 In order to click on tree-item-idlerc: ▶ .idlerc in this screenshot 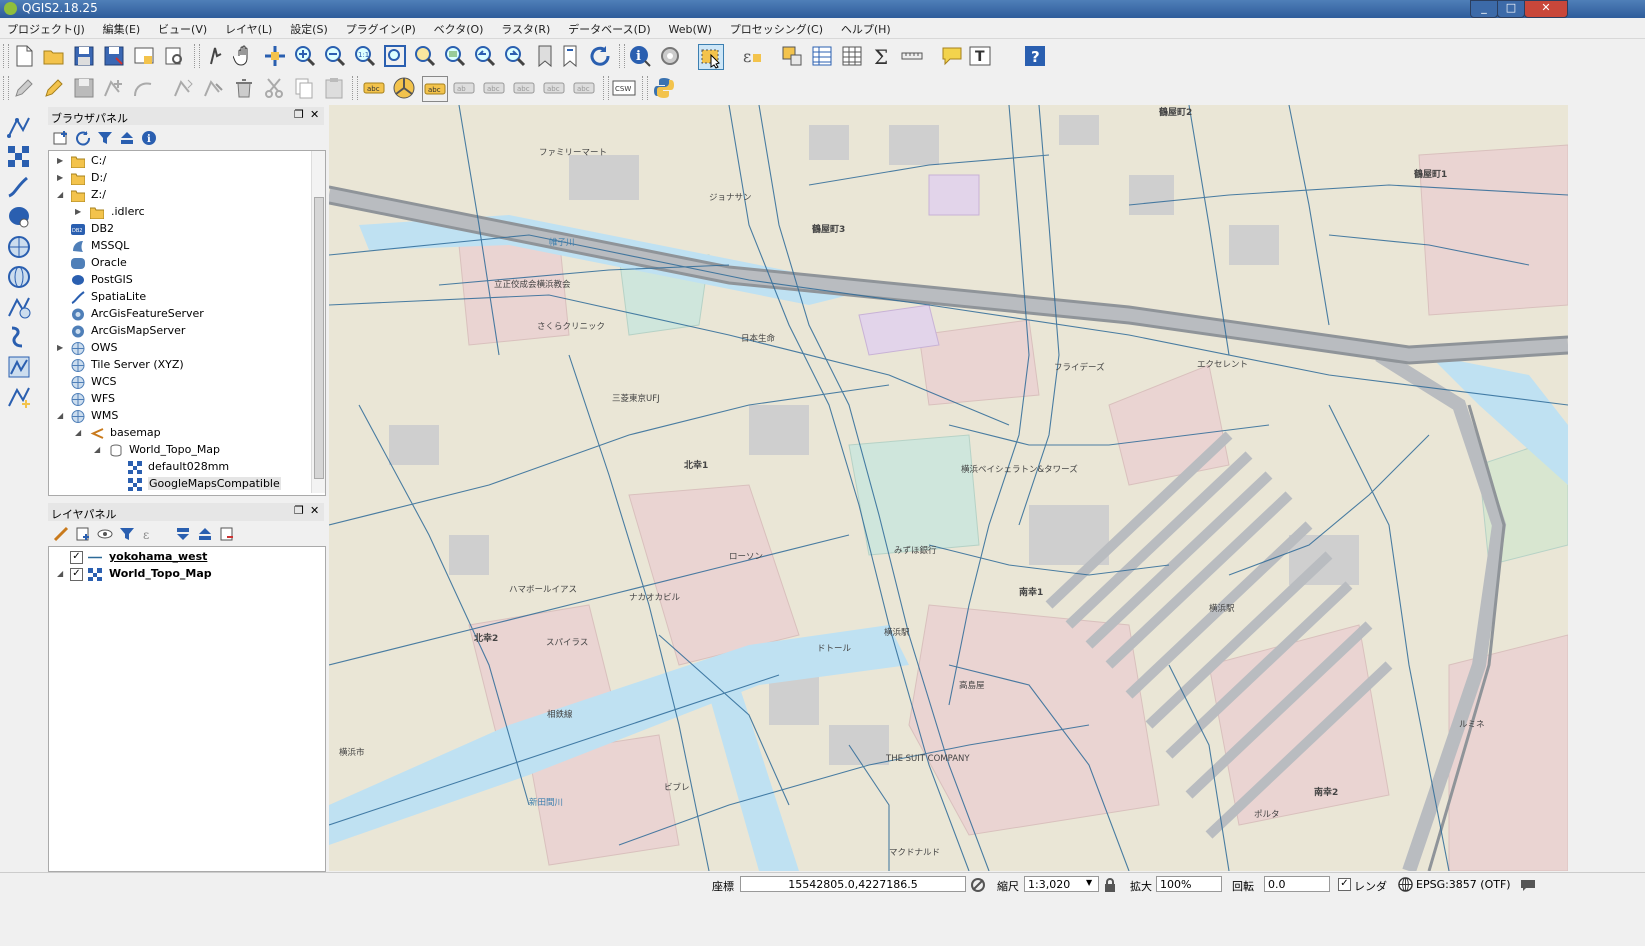, I will do `click(174, 212)`.